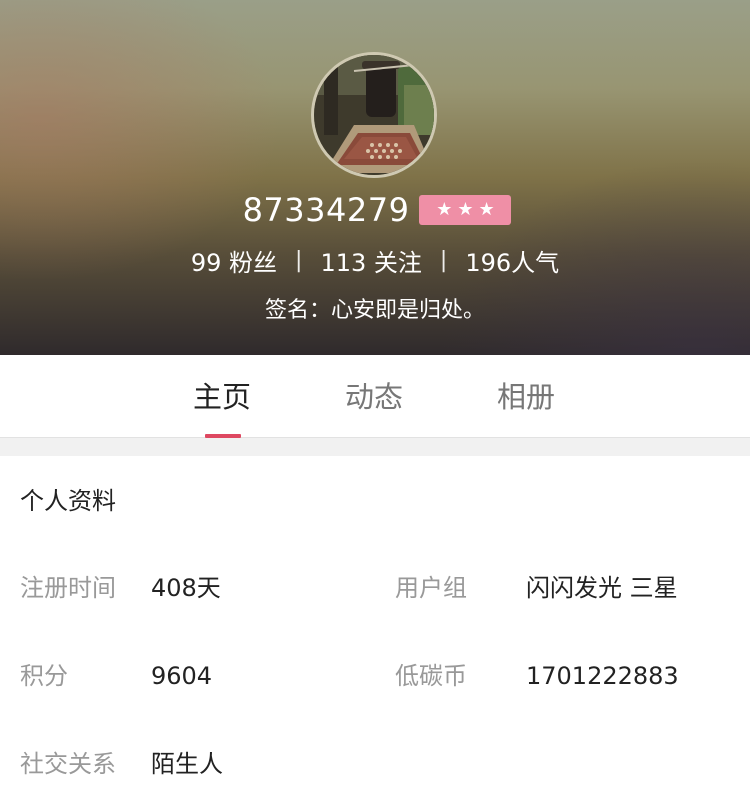  I want to click on fans-count: 99 粉丝, so click(234, 260).